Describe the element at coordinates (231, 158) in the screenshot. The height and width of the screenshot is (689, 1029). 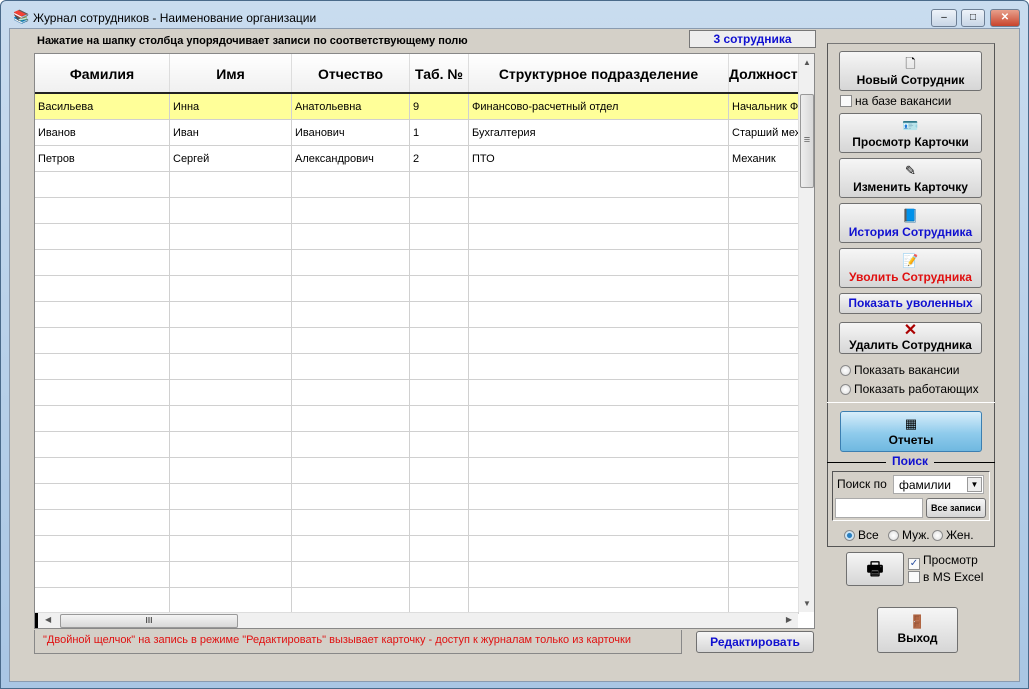
I see `cell-name: Сергей` at that location.